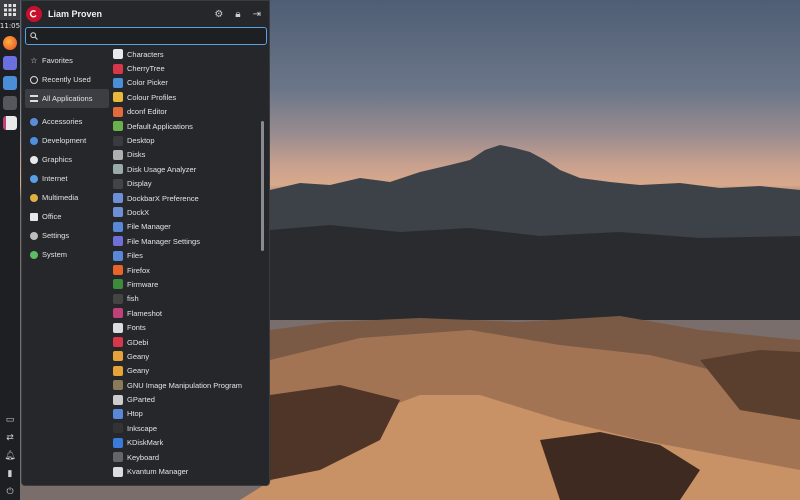  I want to click on app-item: Firefox, so click(187, 270).